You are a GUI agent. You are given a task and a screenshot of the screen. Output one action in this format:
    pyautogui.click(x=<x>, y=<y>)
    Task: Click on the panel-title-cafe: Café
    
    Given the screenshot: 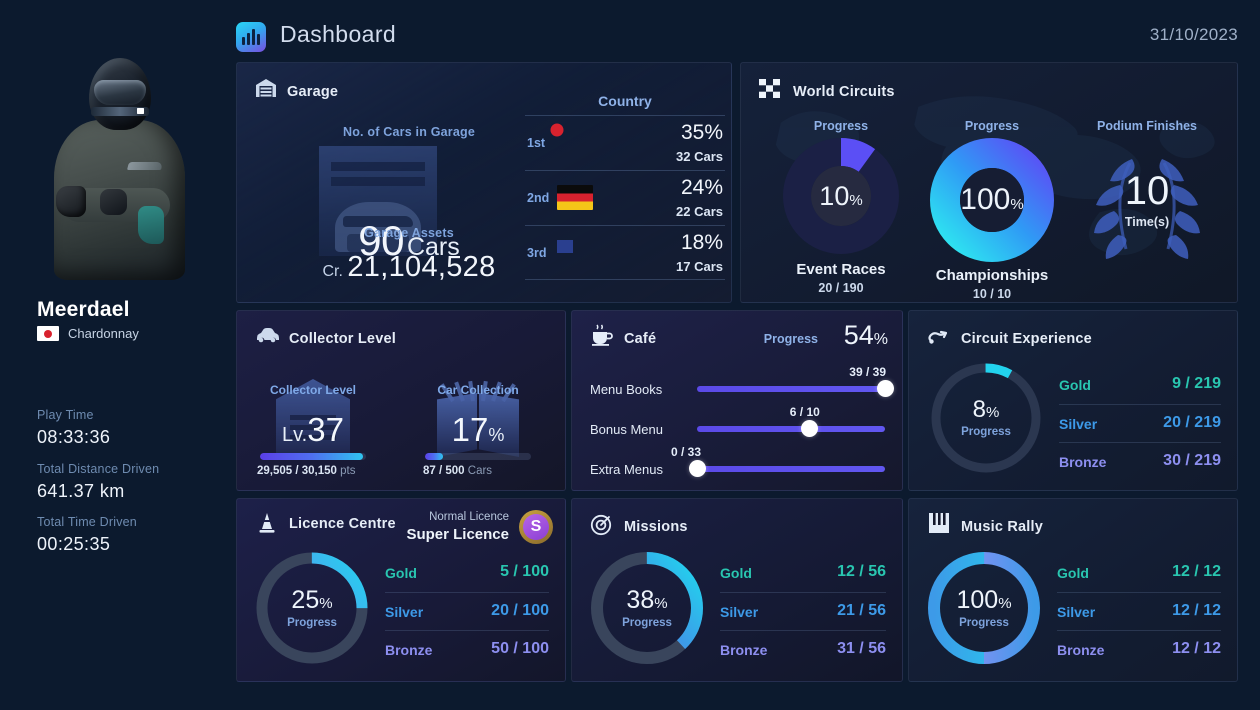 What is the action you would take?
    pyautogui.click(x=640, y=339)
    